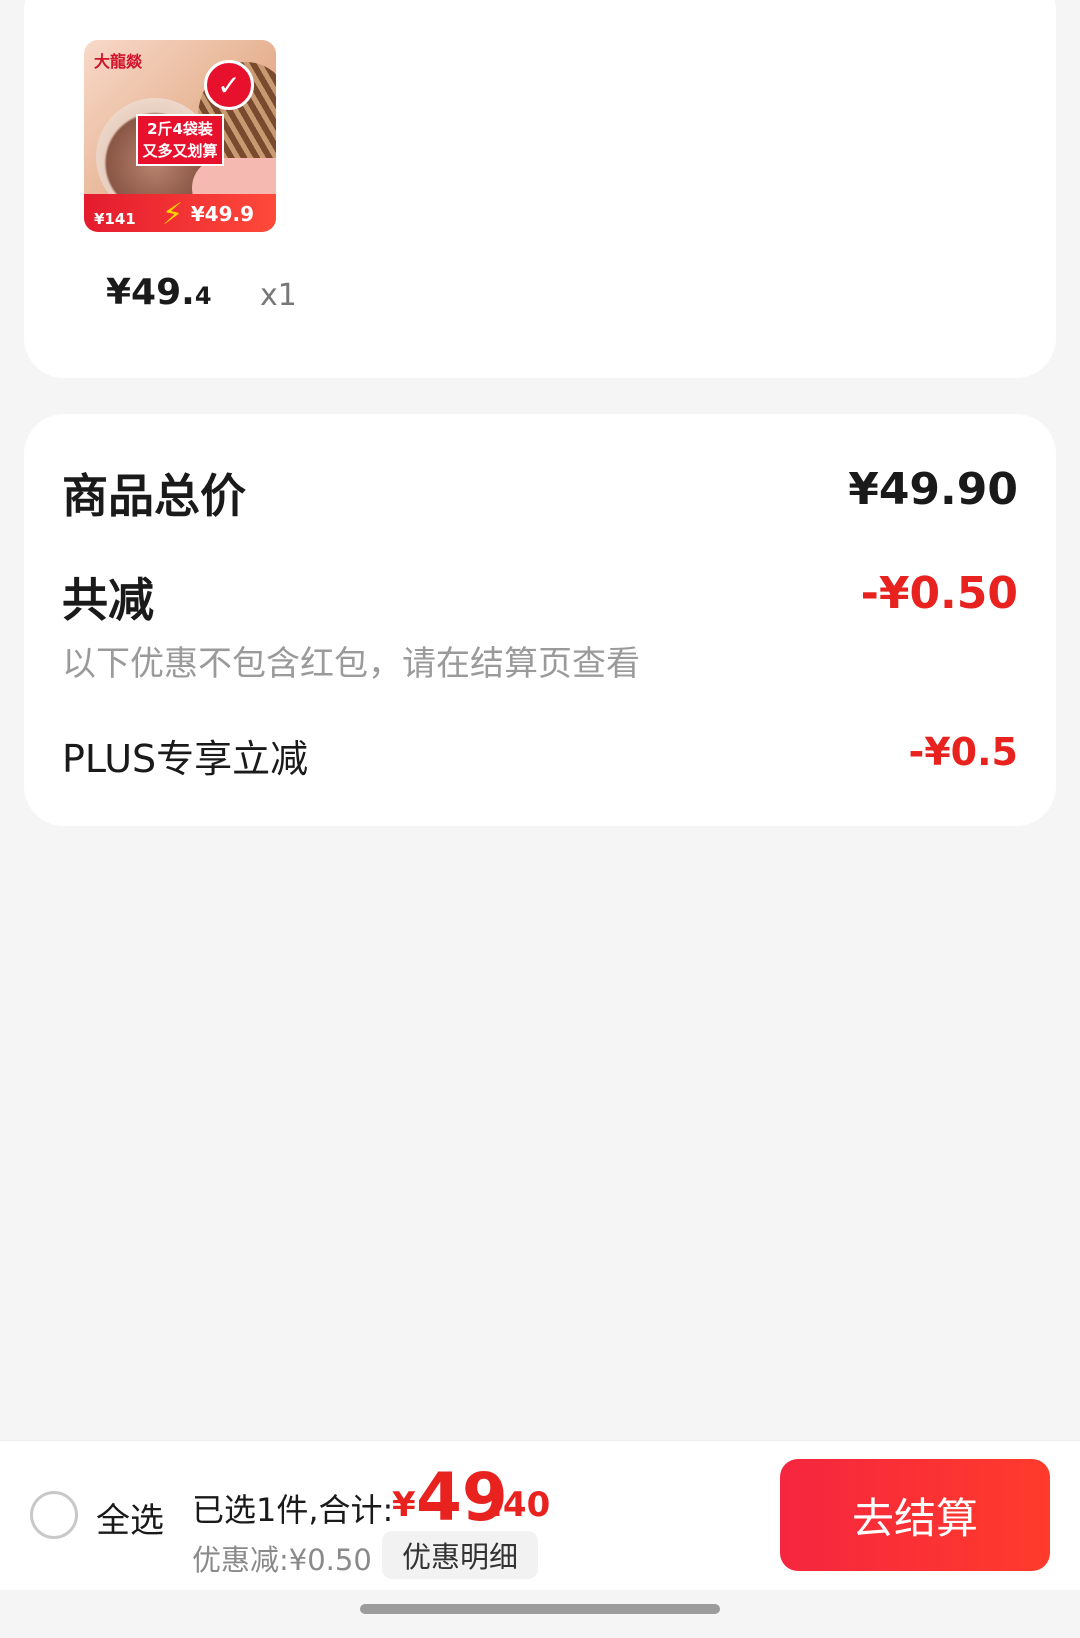 This screenshot has width=1080, height=1638. I want to click on selected-count-text: 已选1件,合计:, so click(293, 1510).